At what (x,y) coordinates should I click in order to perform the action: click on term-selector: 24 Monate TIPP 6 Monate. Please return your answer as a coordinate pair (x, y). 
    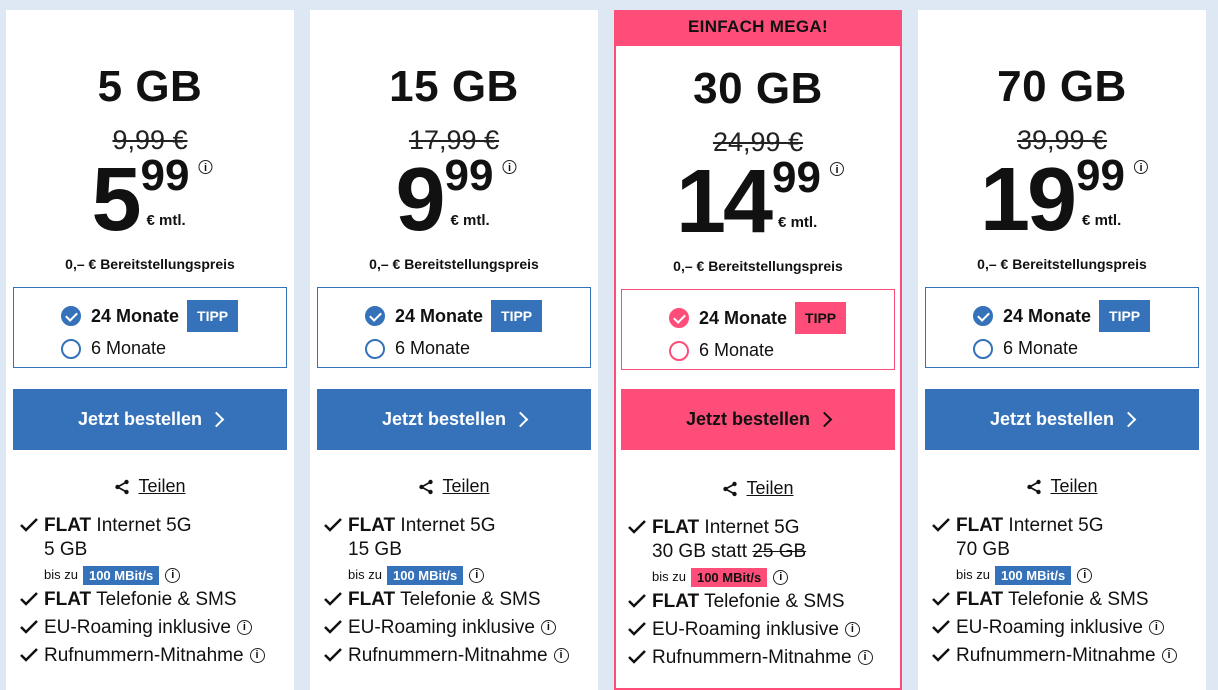
    Looking at the image, I should click on (454, 327).